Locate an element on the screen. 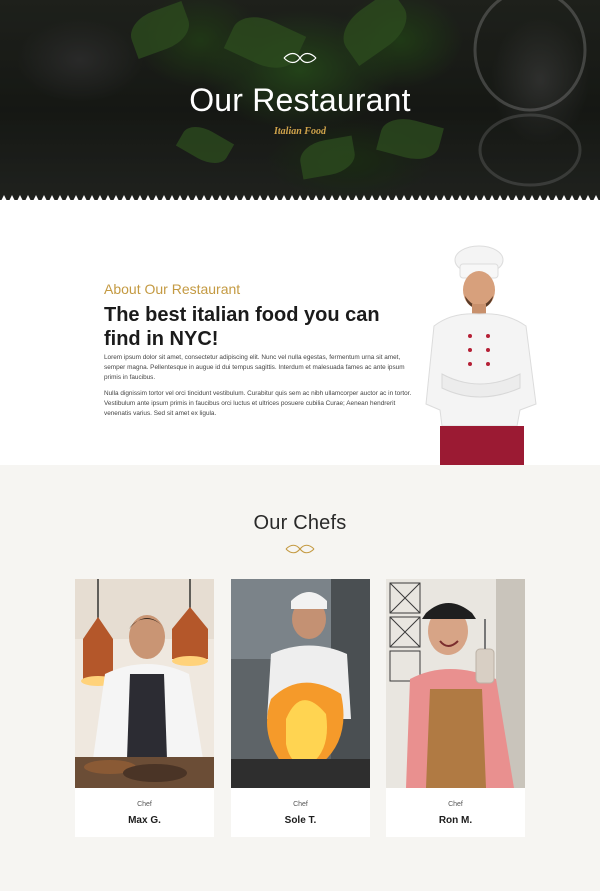 This screenshot has height=891, width=600. chef-card: Chef Ron M. is located at coordinates (455, 708).